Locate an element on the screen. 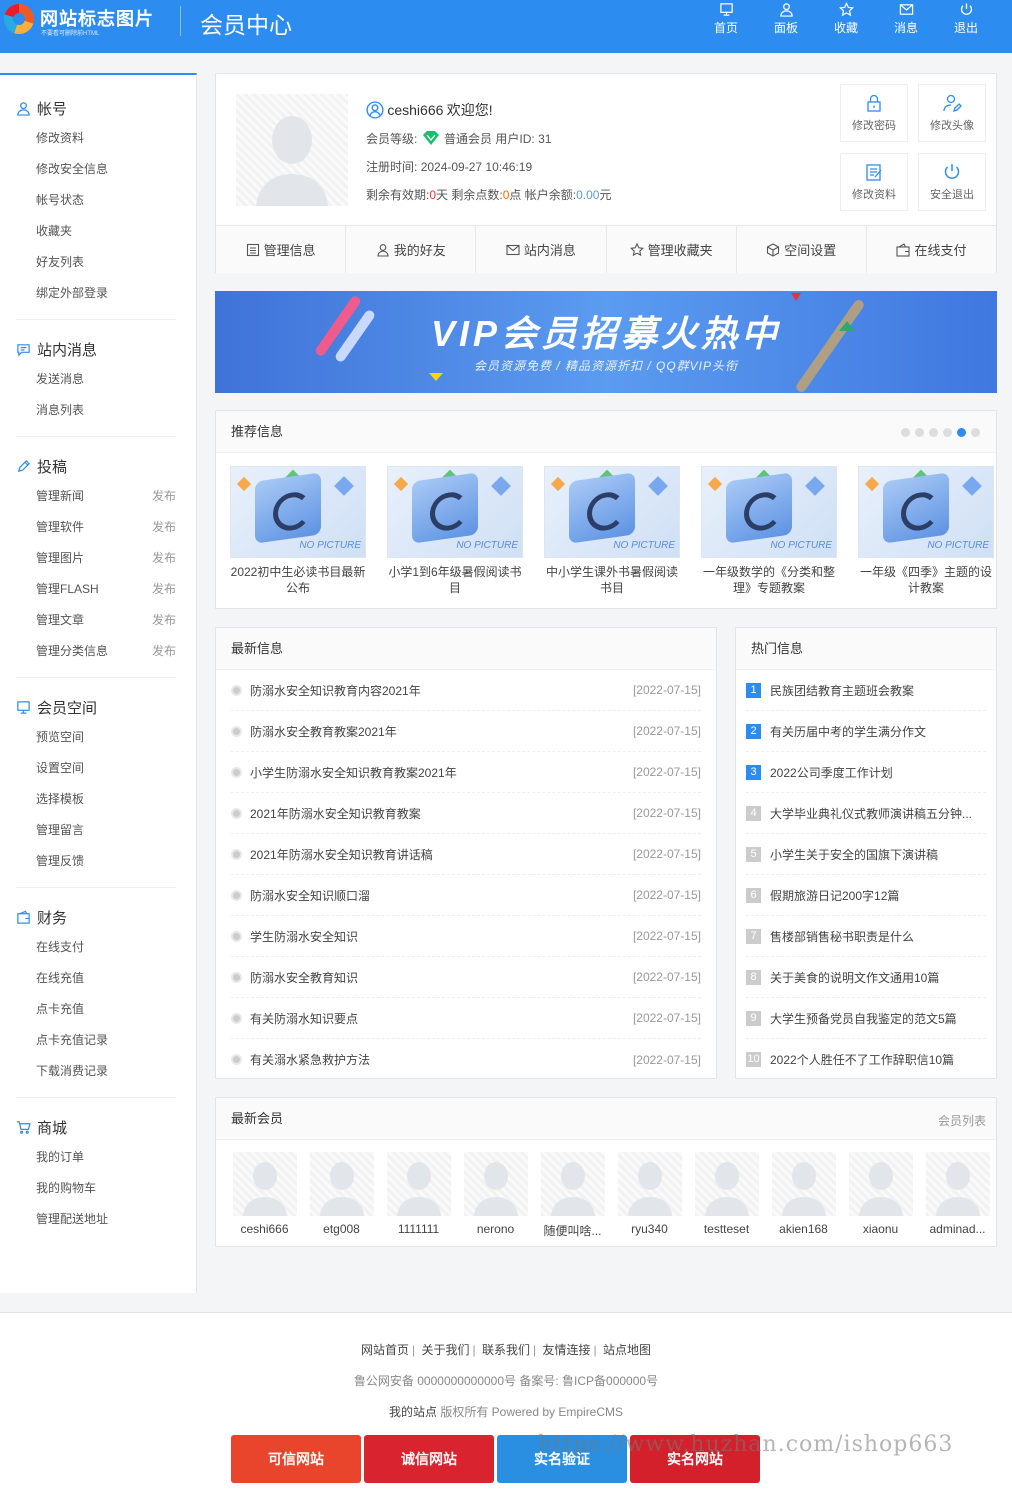  sidebar-item-card-recharge-log: 点卡充值记录 is located at coordinates (96, 1040).